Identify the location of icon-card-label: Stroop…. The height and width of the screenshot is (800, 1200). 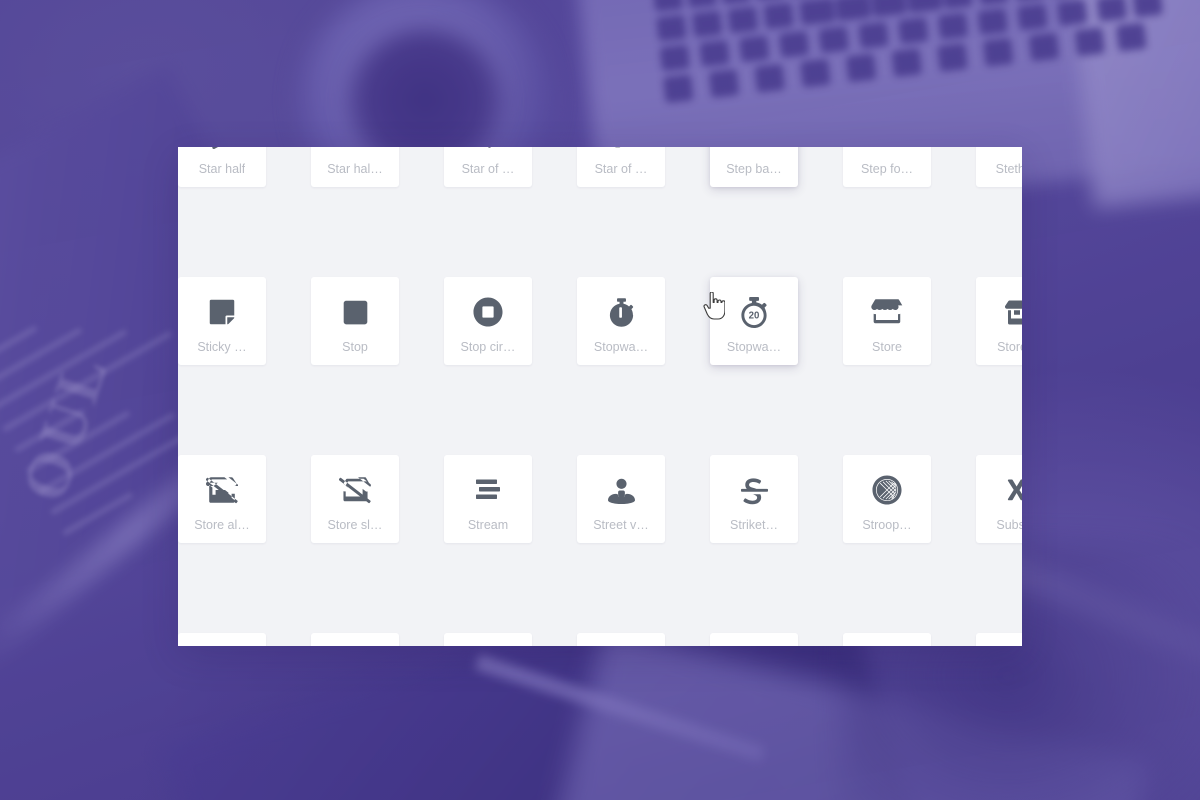
(887, 525).